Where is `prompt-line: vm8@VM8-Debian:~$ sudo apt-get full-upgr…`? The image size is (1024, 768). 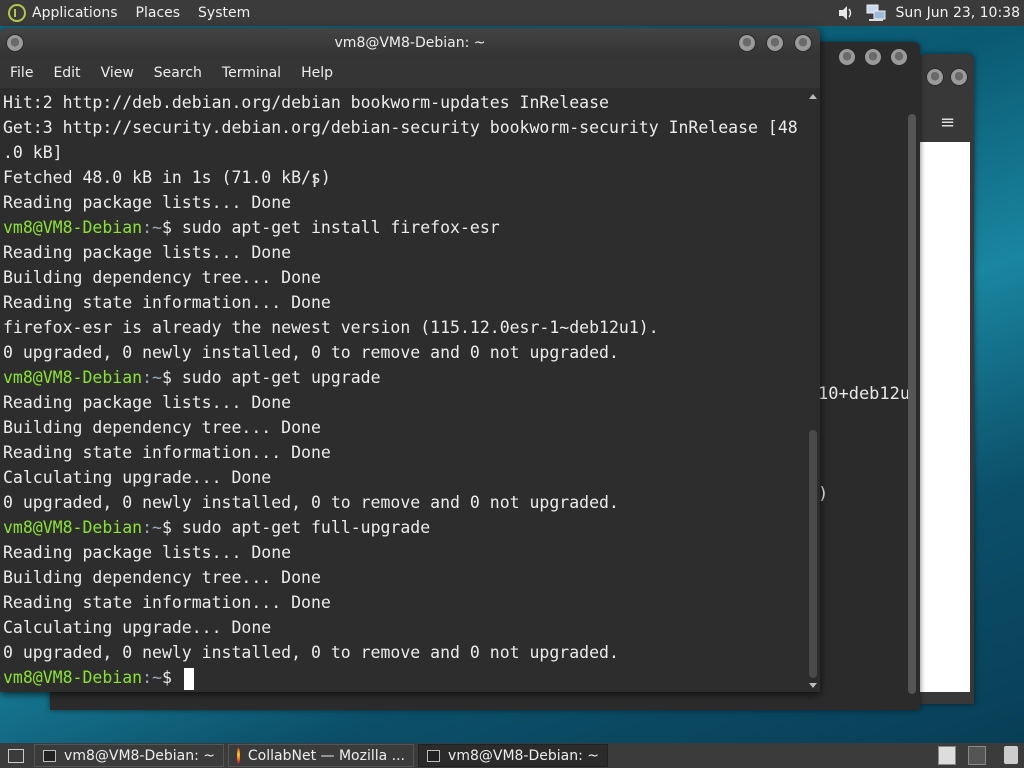 prompt-line: vm8@VM8-Debian:~$ sudo apt-get full-upgr… is located at coordinates (403, 527).